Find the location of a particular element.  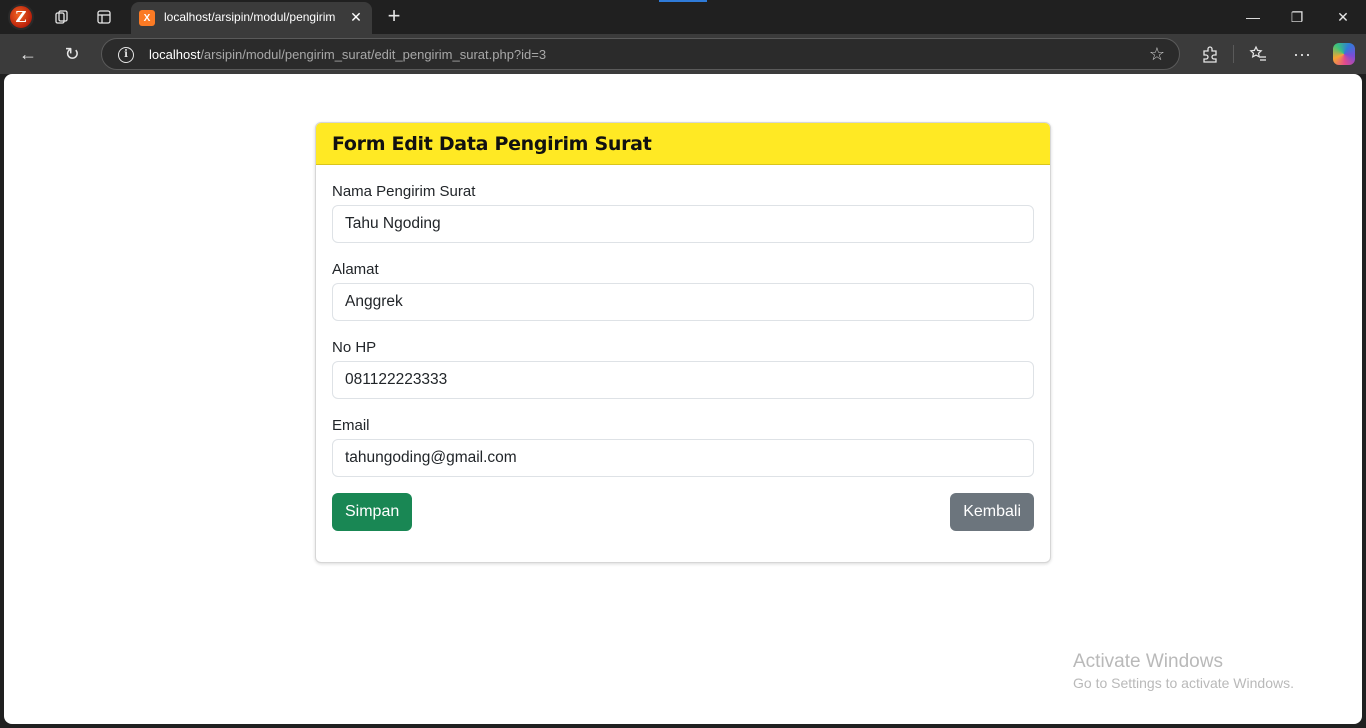

field-nama-group: Nama Pengirim Surat is located at coordinates (683, 213).